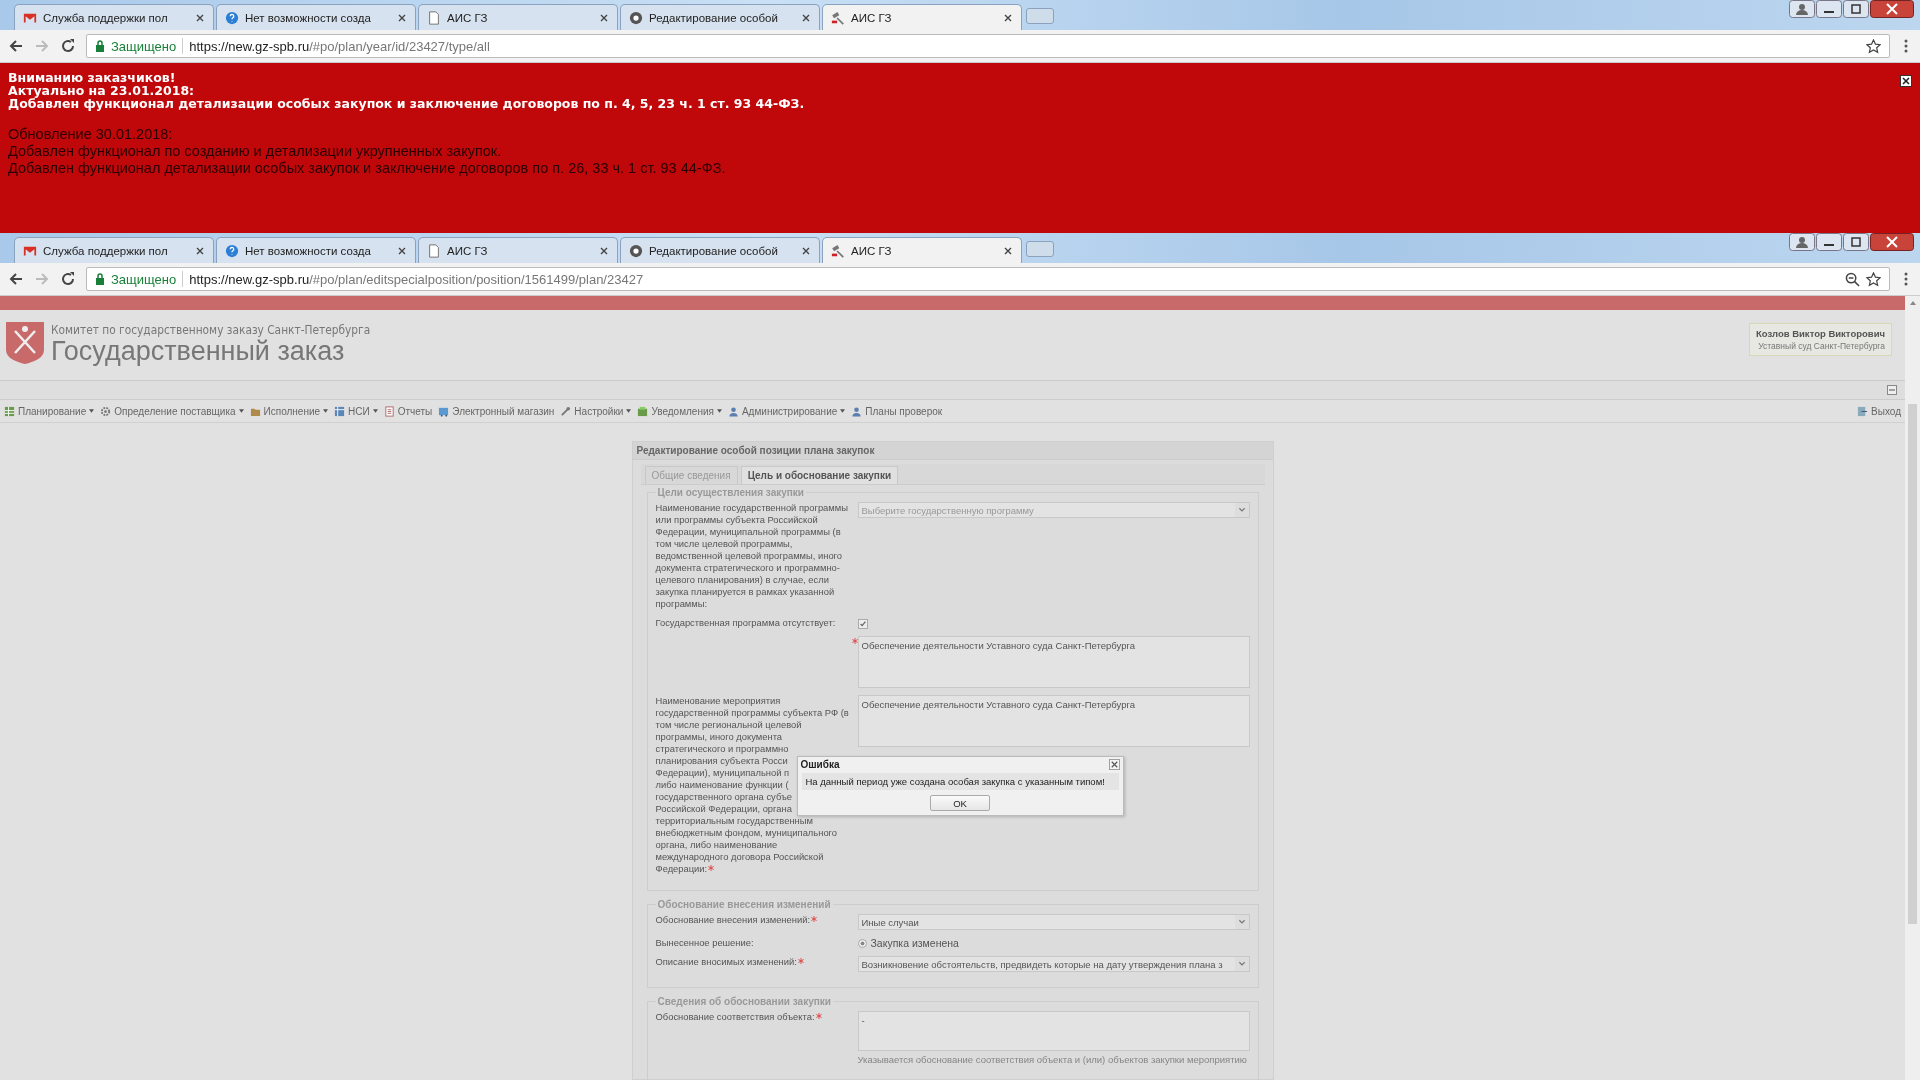 Image resolution: width=1920 pixels, height=1080 pixels. I want to click on section-legend: Сведения об обосновании закупки, so click(744, 1001).